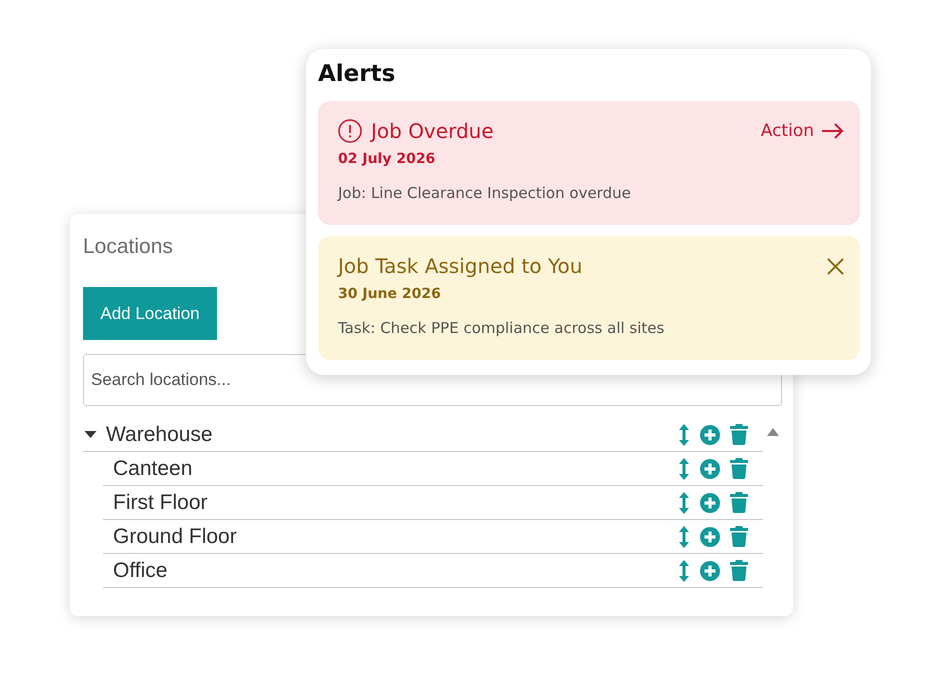 Image resolution: width=937 pixels, height=676 pixels. I want to click on panel-title: Alerts, so click(357, 74).